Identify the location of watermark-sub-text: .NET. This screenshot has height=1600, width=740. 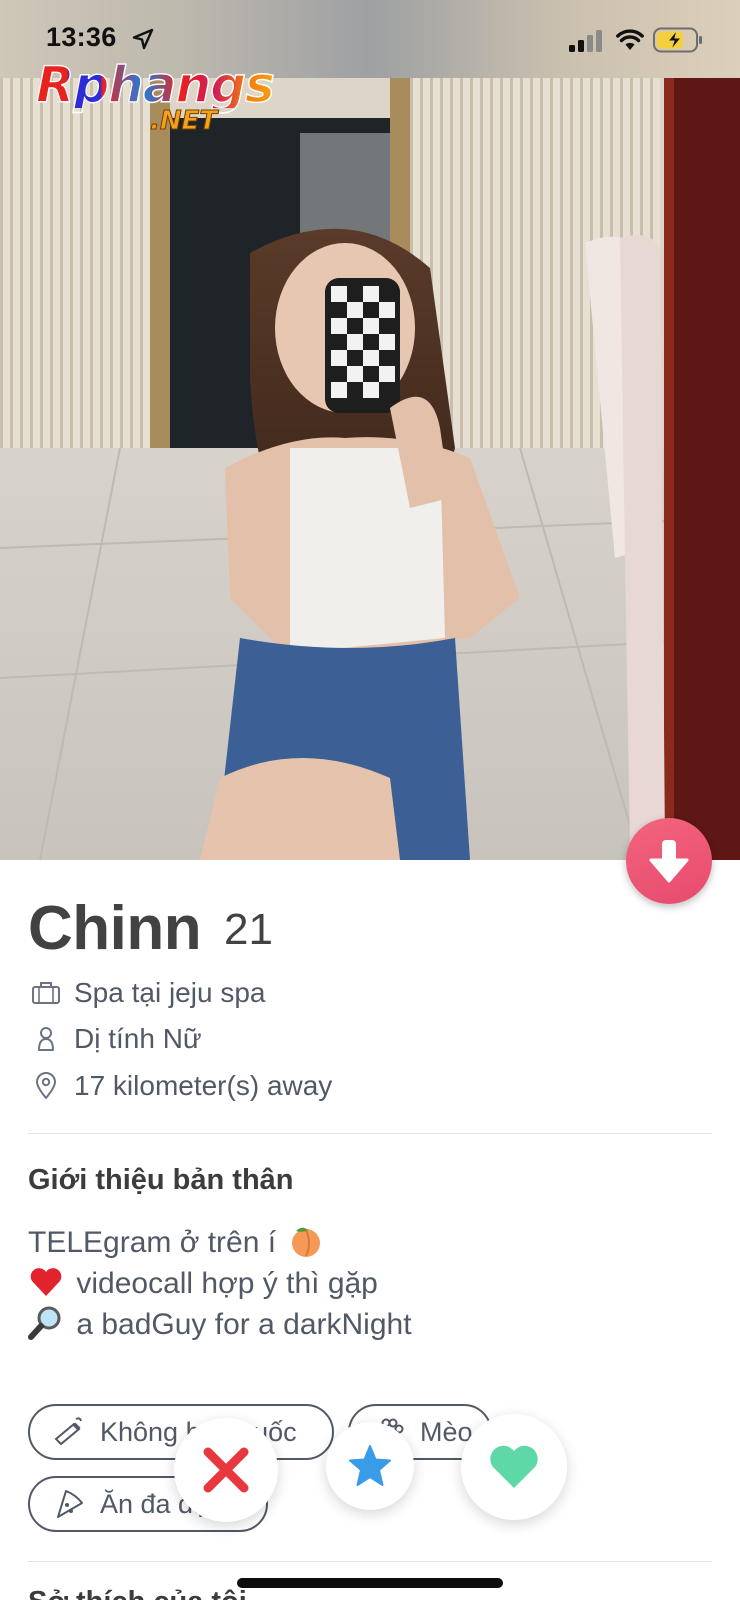
(183, 121).